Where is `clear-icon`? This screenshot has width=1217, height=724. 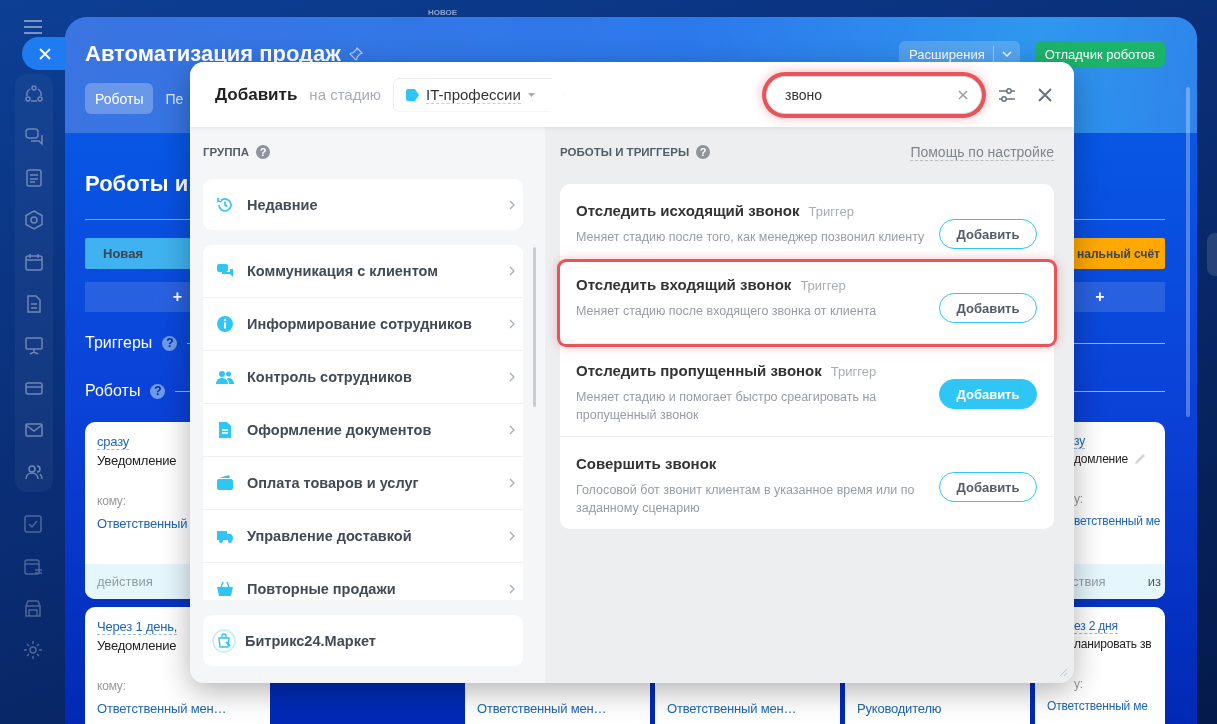
clear-icon is located at coordinates (963, 94).